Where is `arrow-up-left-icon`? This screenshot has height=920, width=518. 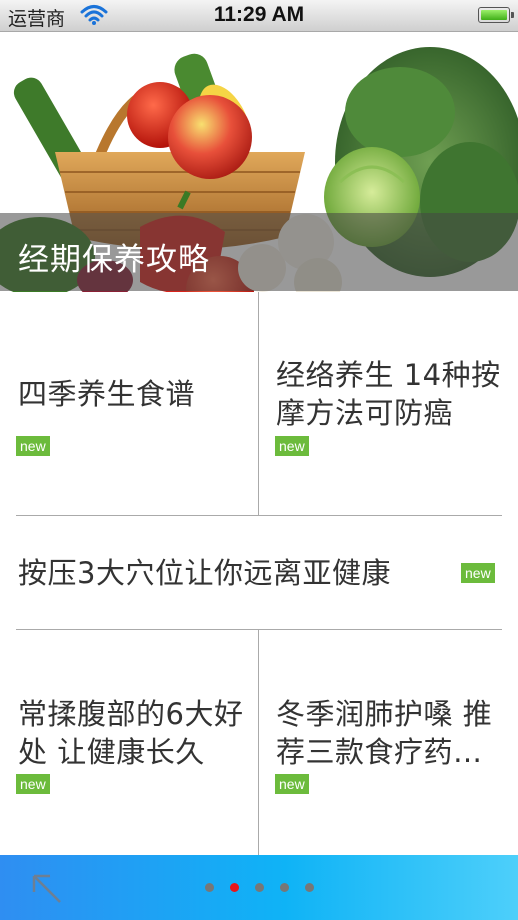 arrow-up-left-icon is located at coordinates (47, 891).